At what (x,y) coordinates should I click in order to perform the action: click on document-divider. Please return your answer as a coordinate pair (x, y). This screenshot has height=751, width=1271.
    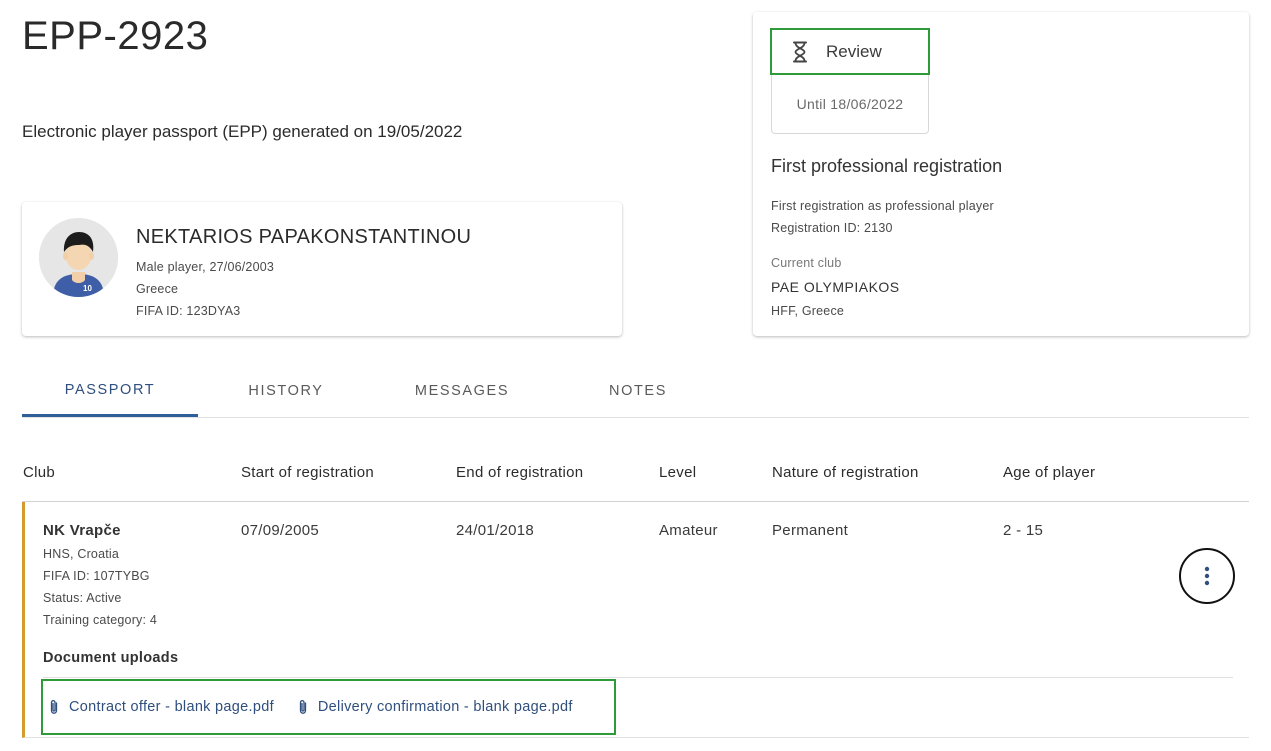
    Looking at the image, I should click on (638, 677).